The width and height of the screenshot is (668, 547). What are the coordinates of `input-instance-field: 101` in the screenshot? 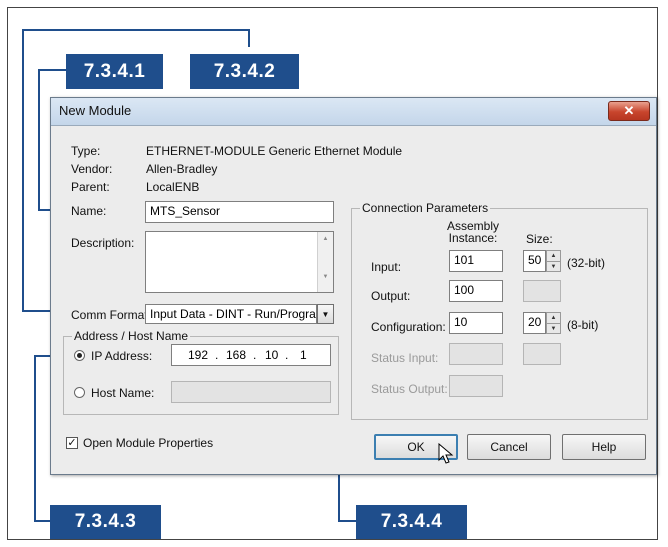 It's located at (476, 261).